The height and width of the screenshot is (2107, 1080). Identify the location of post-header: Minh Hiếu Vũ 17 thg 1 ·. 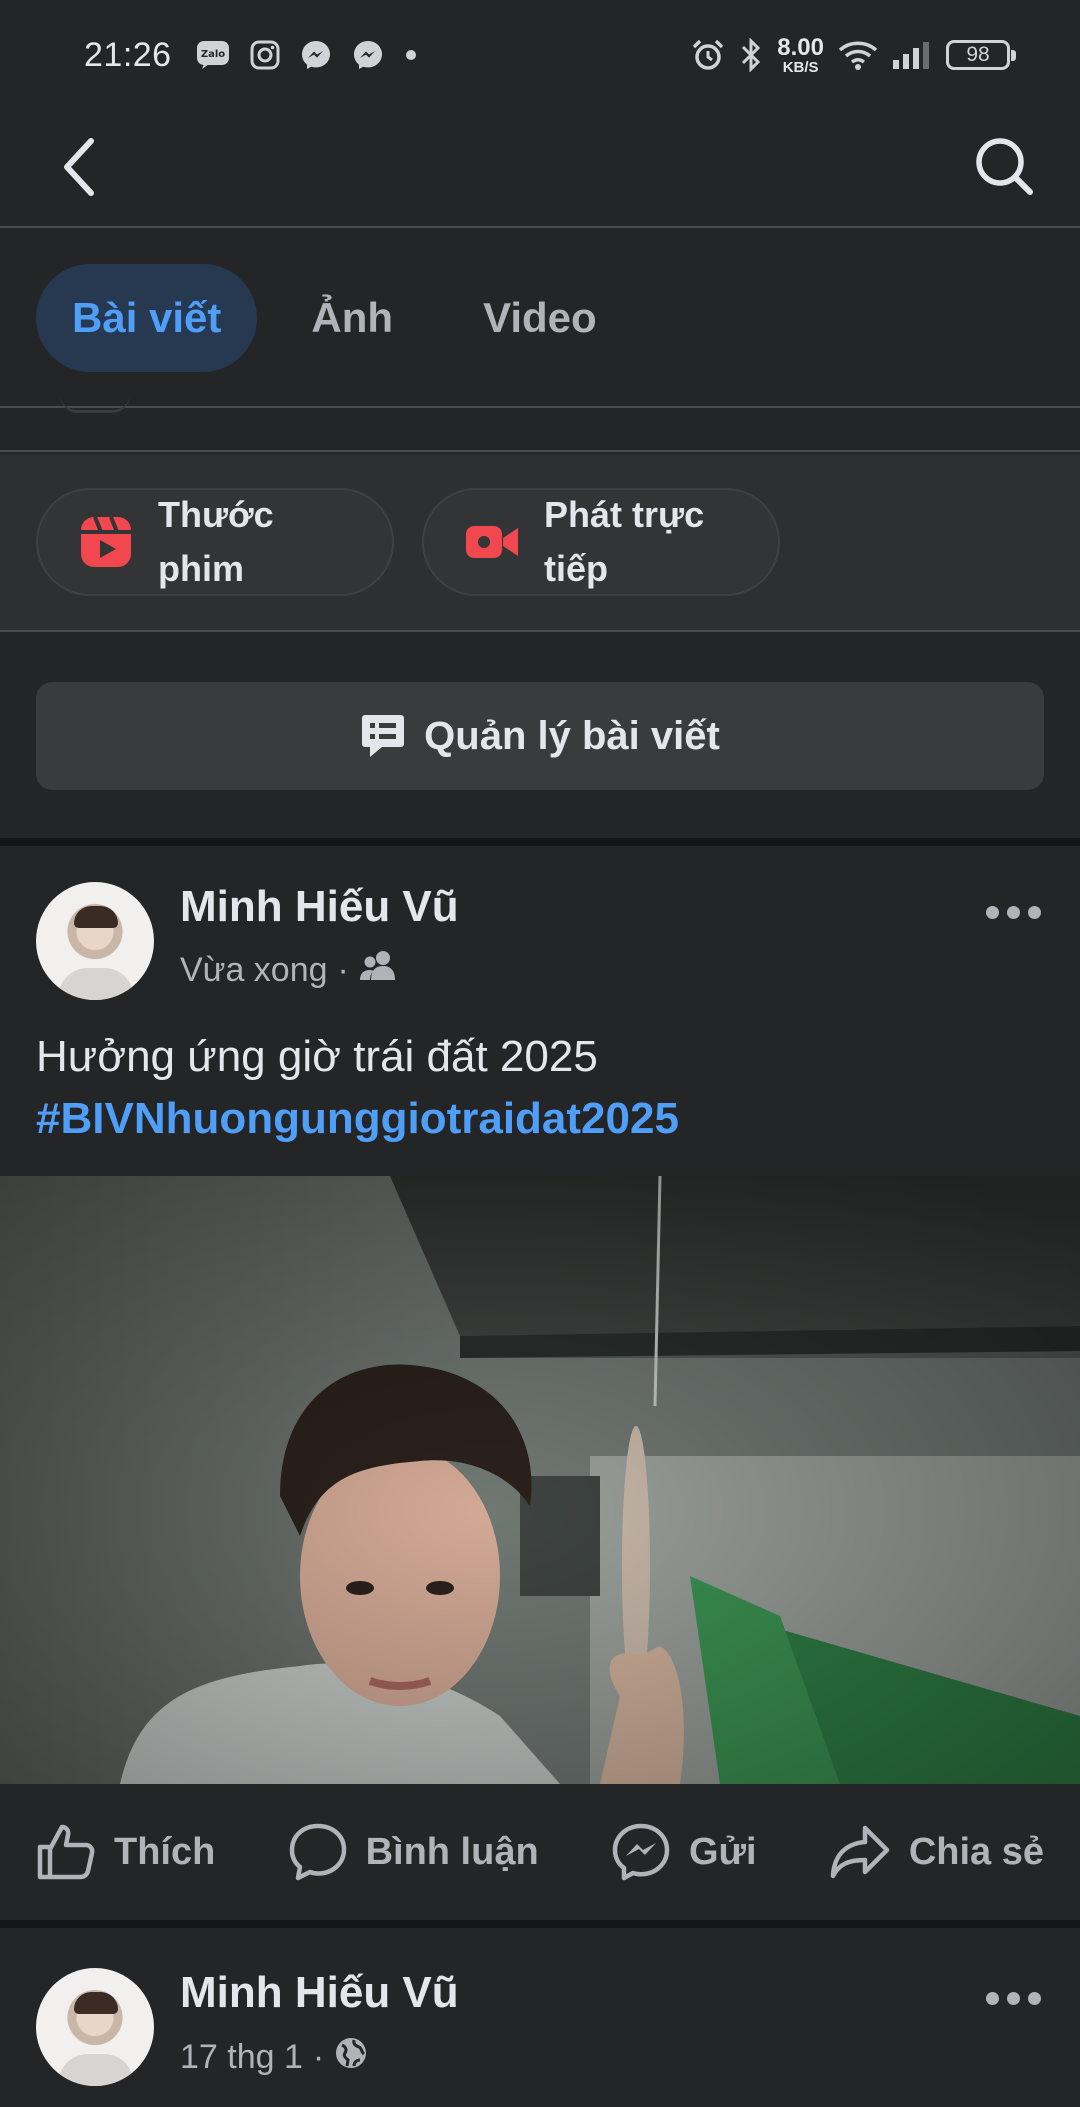
(540, 2033).